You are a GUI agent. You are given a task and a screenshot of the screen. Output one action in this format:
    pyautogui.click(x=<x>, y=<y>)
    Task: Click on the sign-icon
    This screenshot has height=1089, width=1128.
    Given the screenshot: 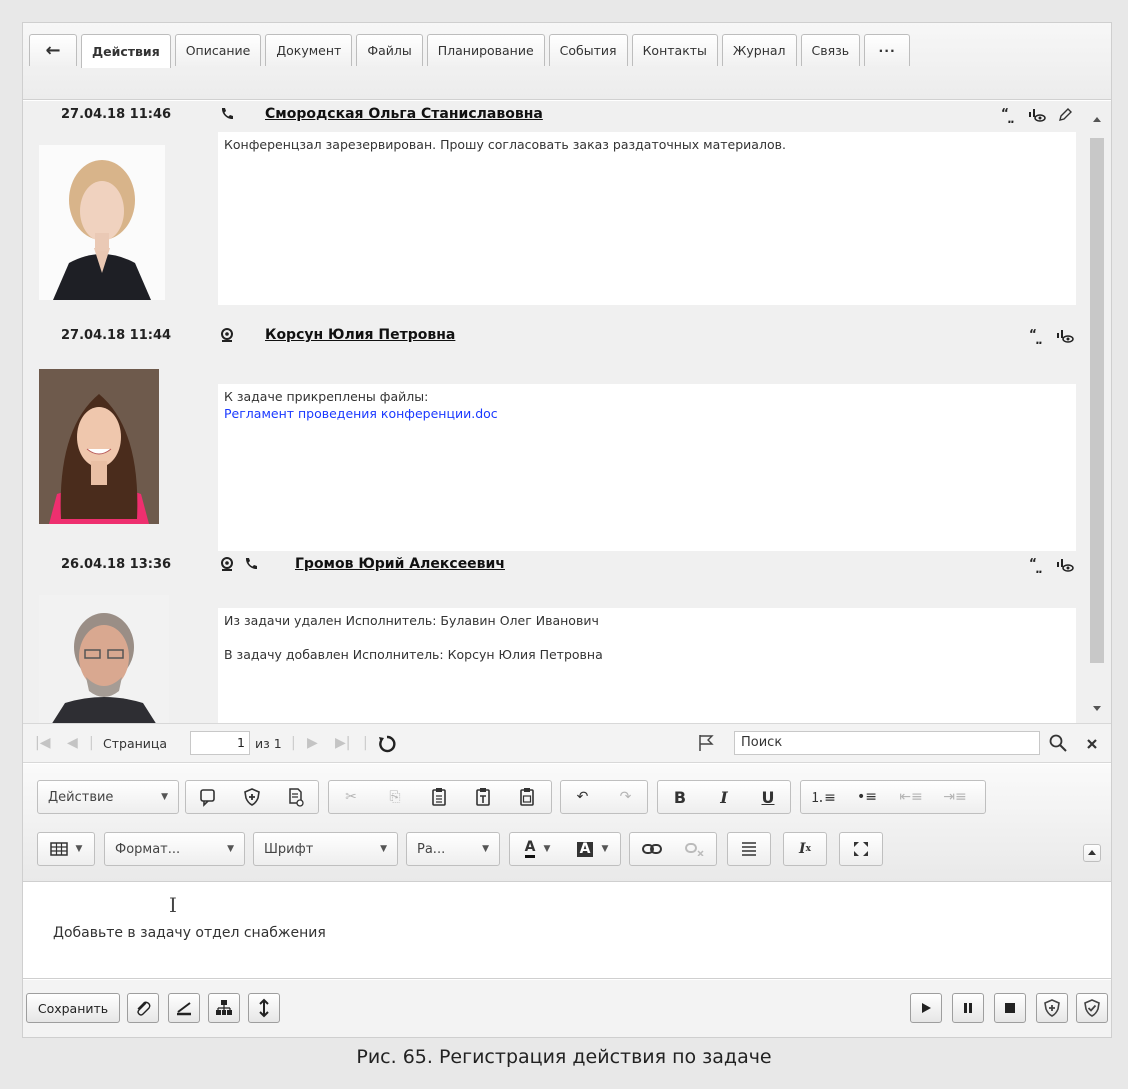 What is the action you would take?
    pyautogui.click(x=184, y=1008)
    